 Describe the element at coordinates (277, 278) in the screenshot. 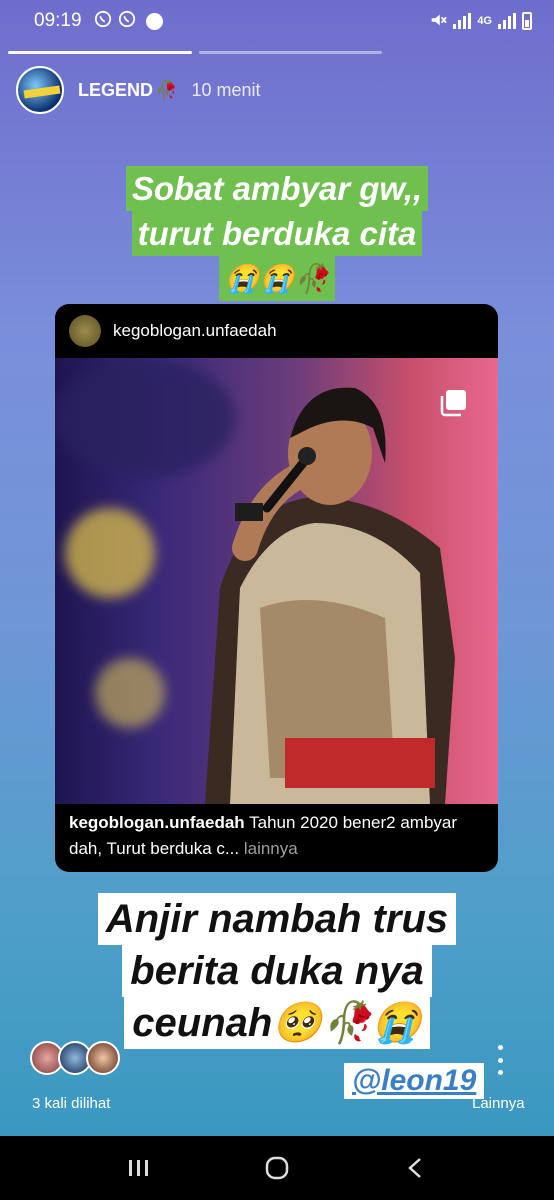

I see `caption-line: 😭😭🥀` at that location.